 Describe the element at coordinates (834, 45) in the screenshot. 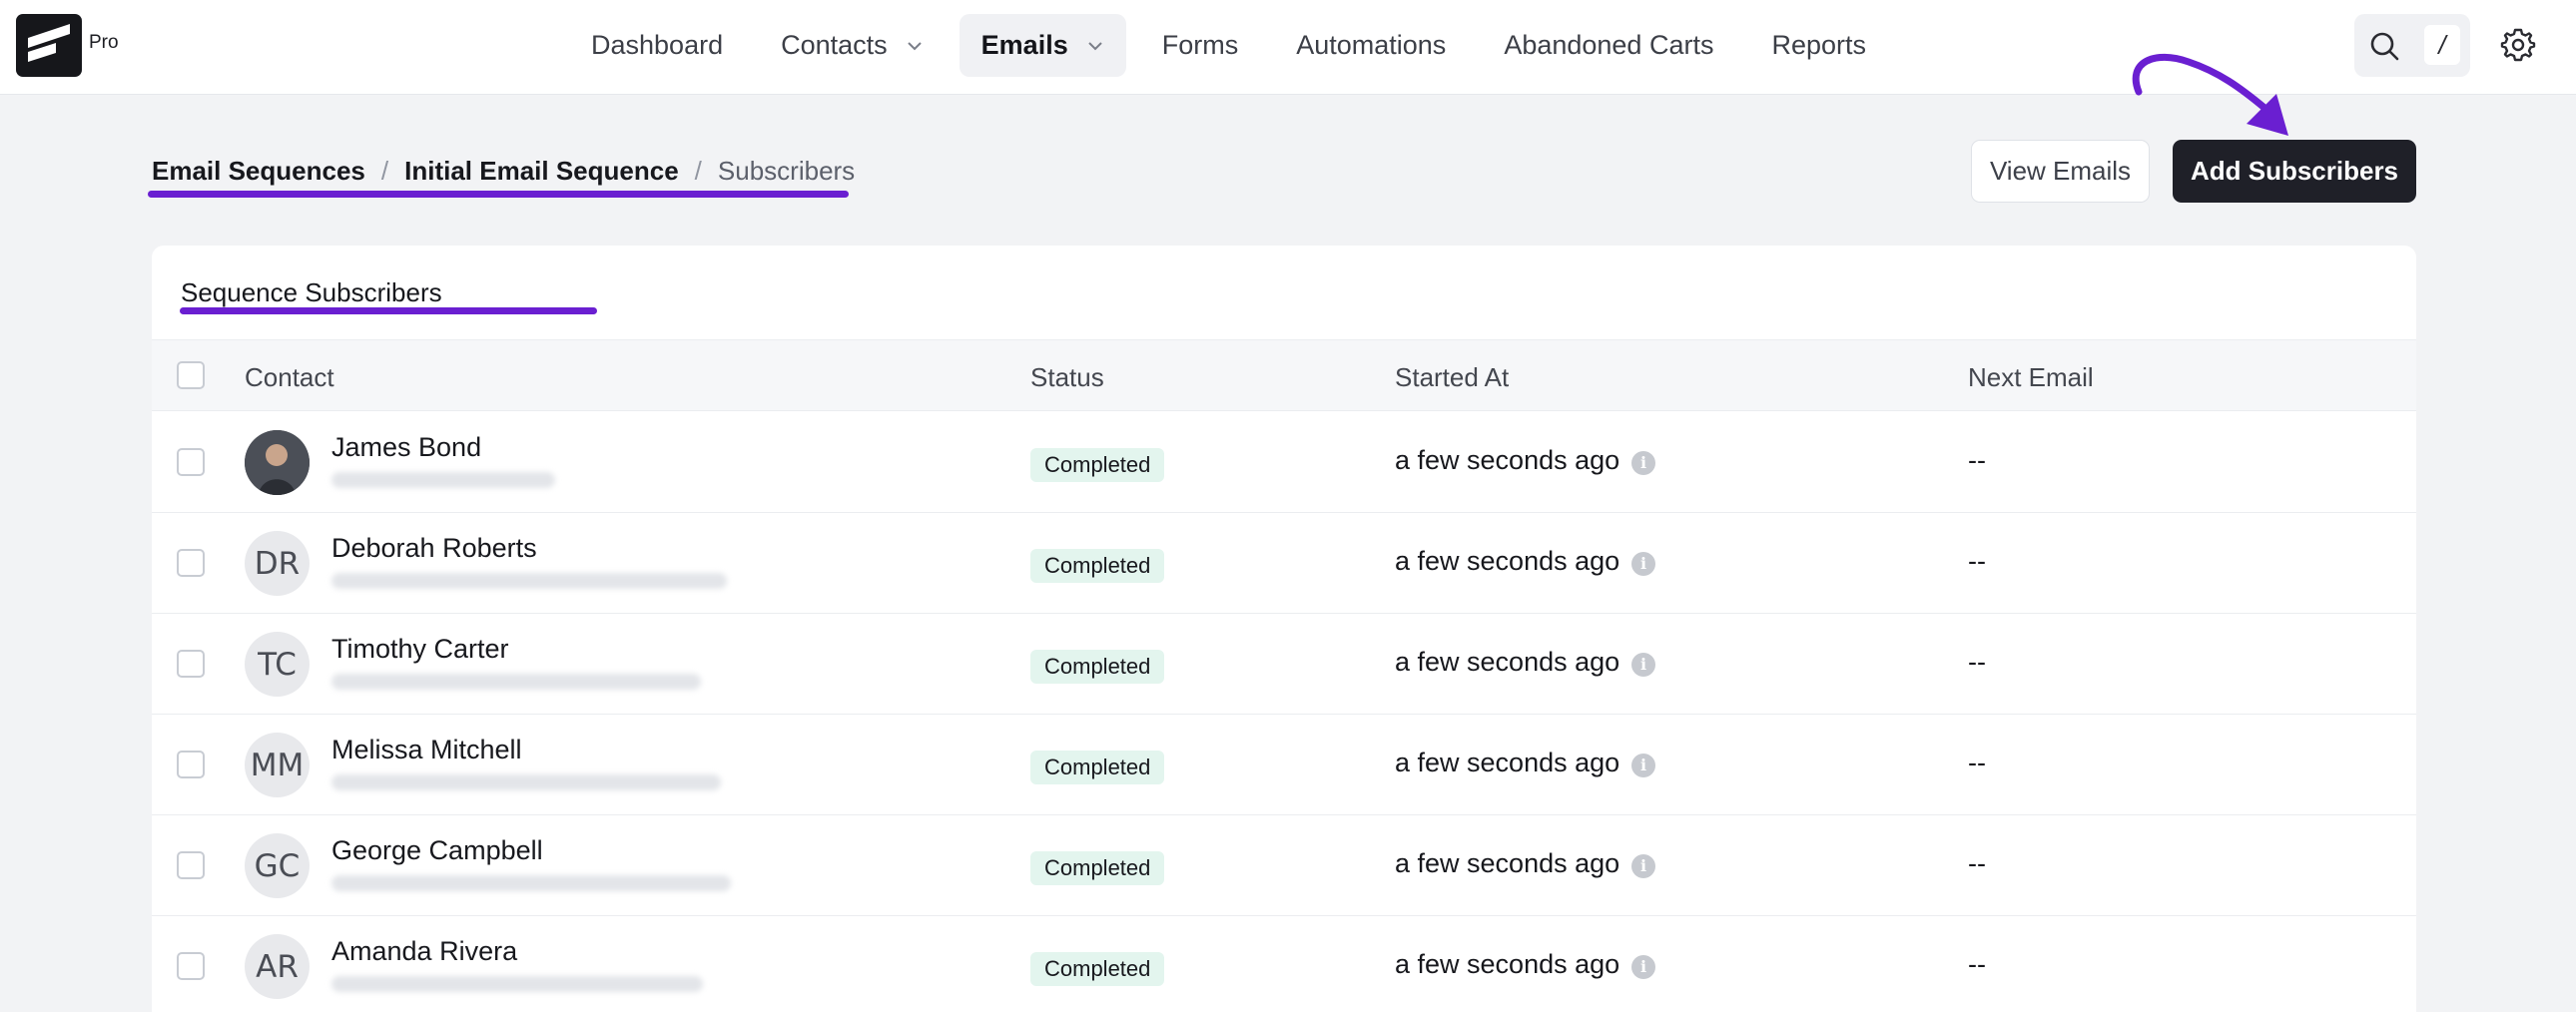

I see `nav-contacts-label: Contacts` at that location.